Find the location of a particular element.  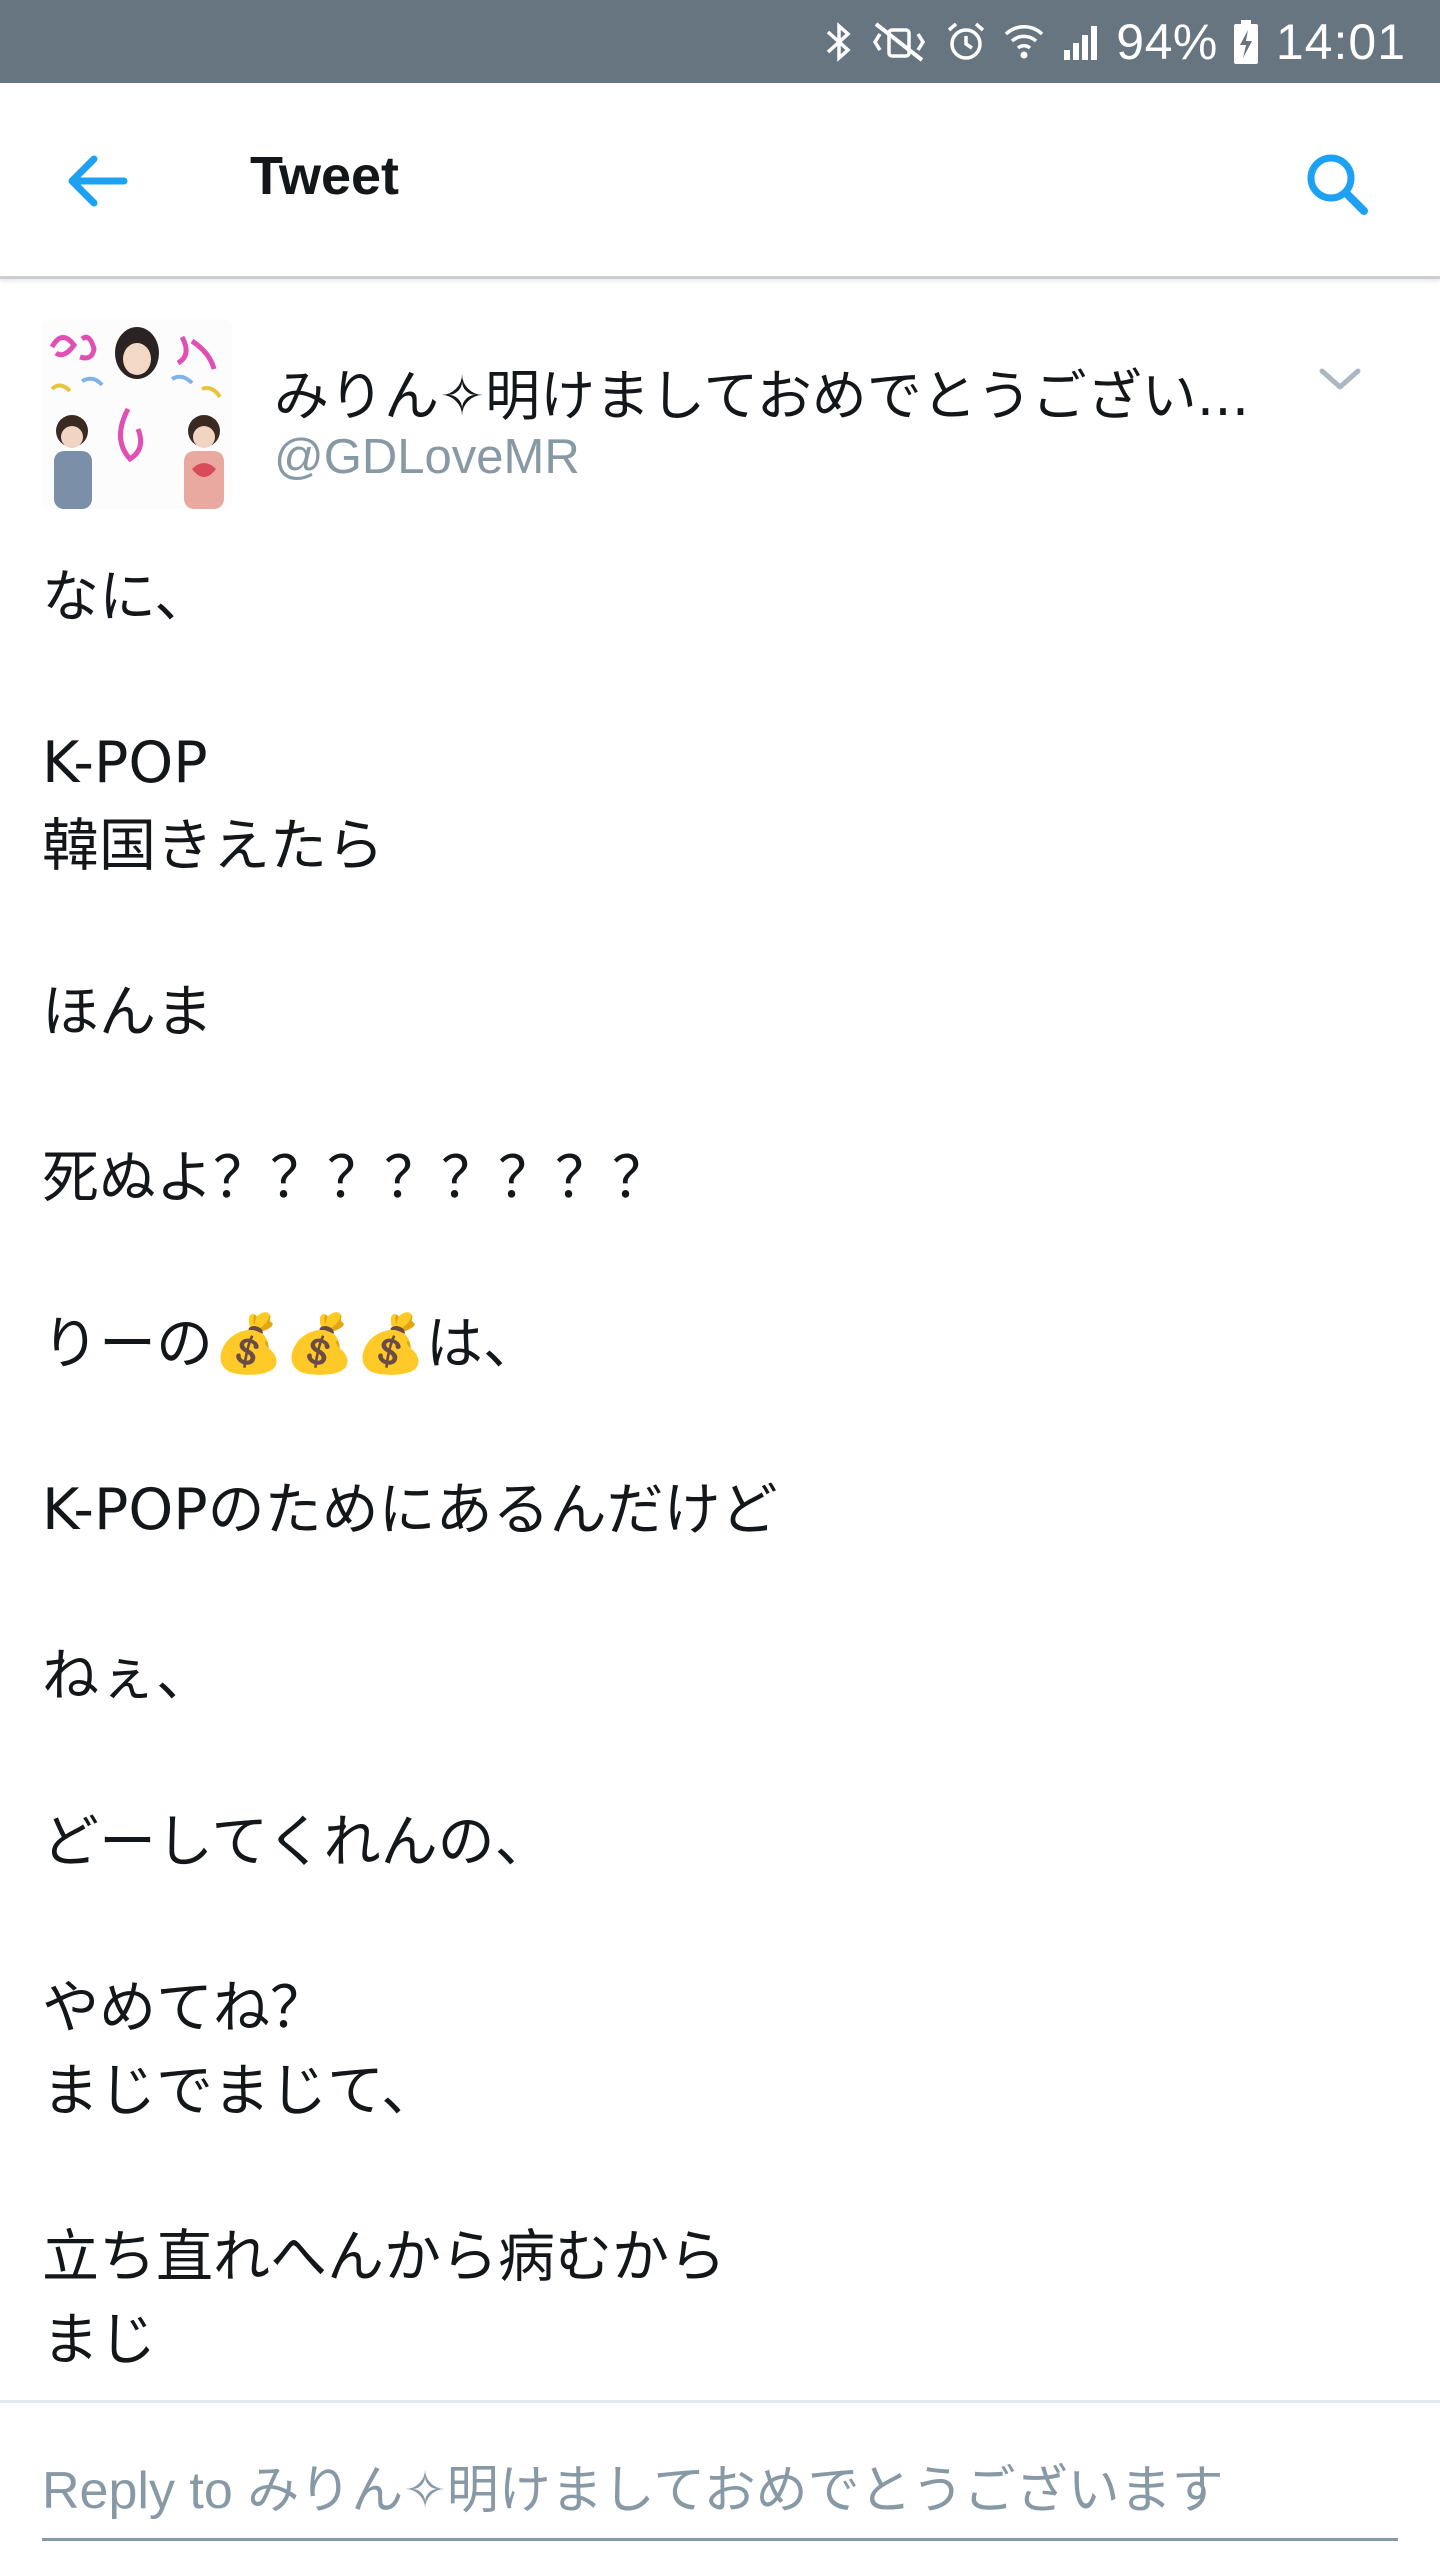

wifi-icon is located at coordinates (1024, 42).